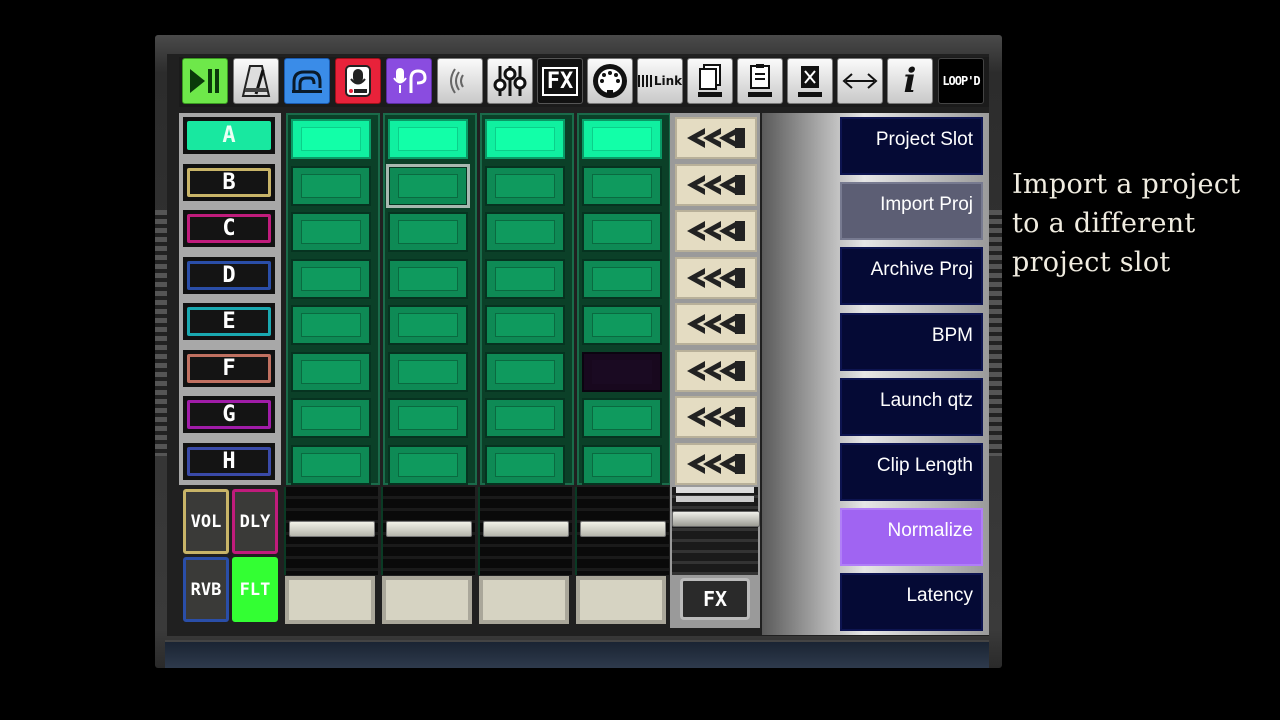 This screenshot has width=1280, height=720. What do you see at coordinates (229, 275) in the screenshot?
I see `scene-button-d: D` at bounding box center [229, 275].